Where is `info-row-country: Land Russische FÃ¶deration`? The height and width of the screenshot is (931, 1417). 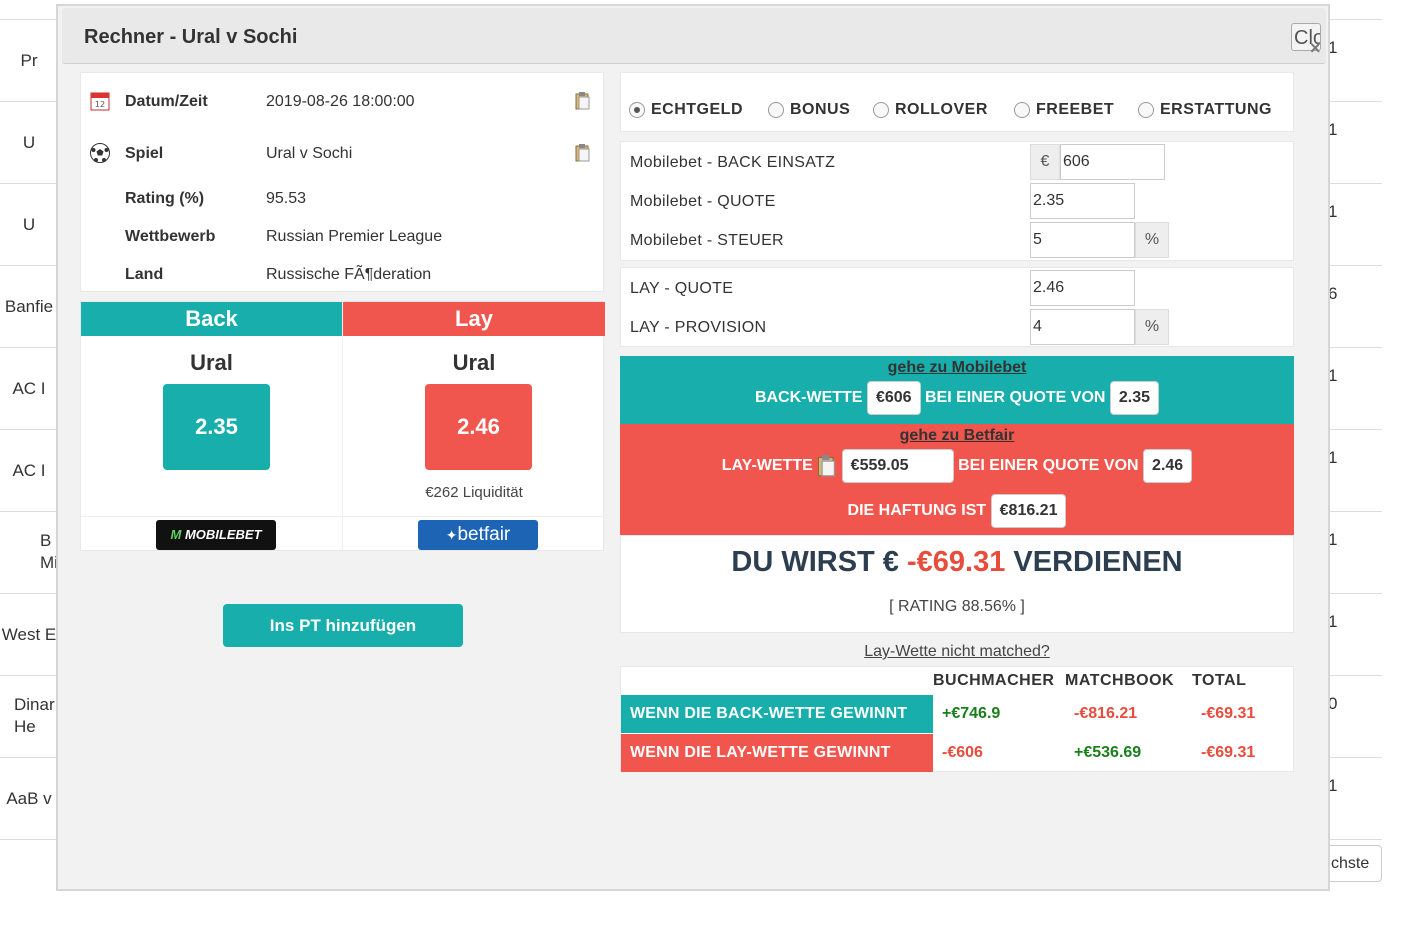
info-row-country: Land Russische FÃ¶deration is located at coordinates (343, 275).